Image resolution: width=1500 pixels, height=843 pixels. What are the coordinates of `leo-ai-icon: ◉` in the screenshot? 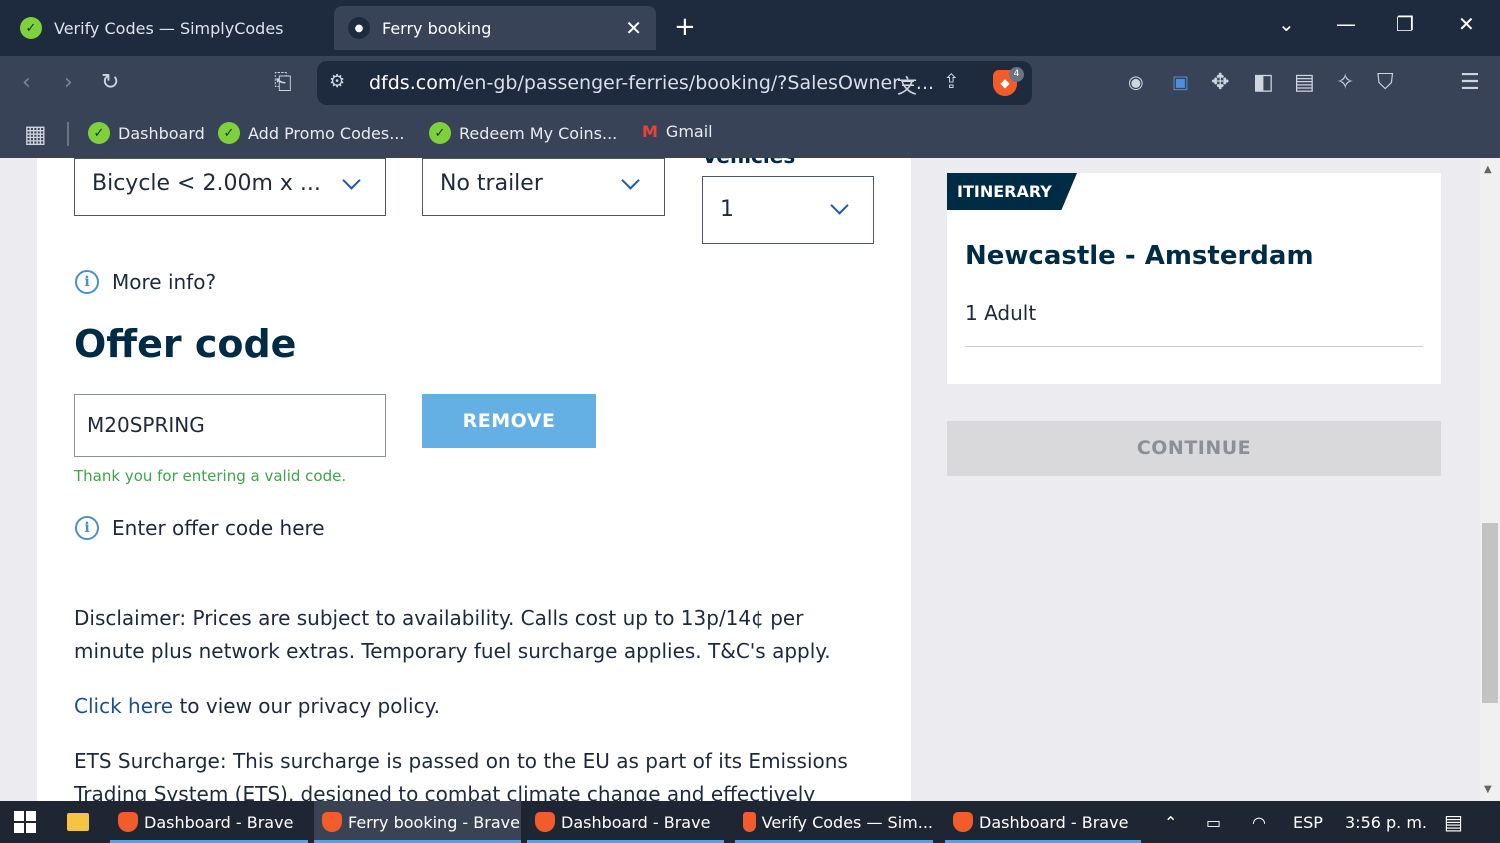 It's located at (1136, 83).